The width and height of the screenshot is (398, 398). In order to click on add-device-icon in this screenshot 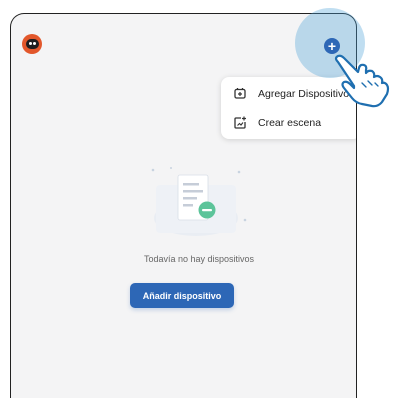, I will do `click(240, 93)`.